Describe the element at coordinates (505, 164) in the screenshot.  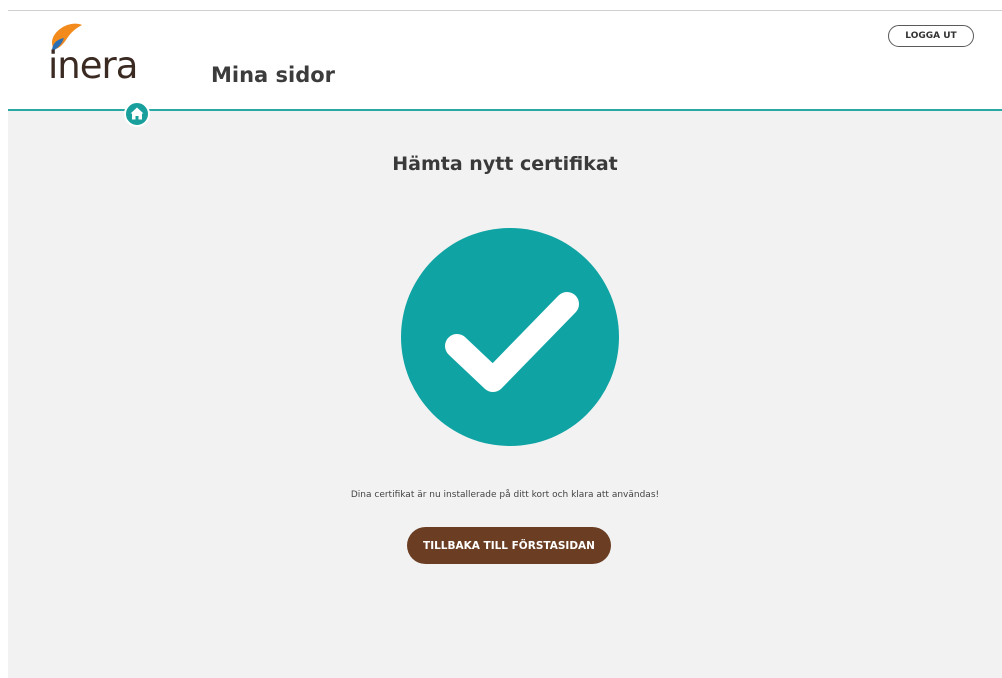
I see `page-heading: Hämta nytt certifikat` at that location.